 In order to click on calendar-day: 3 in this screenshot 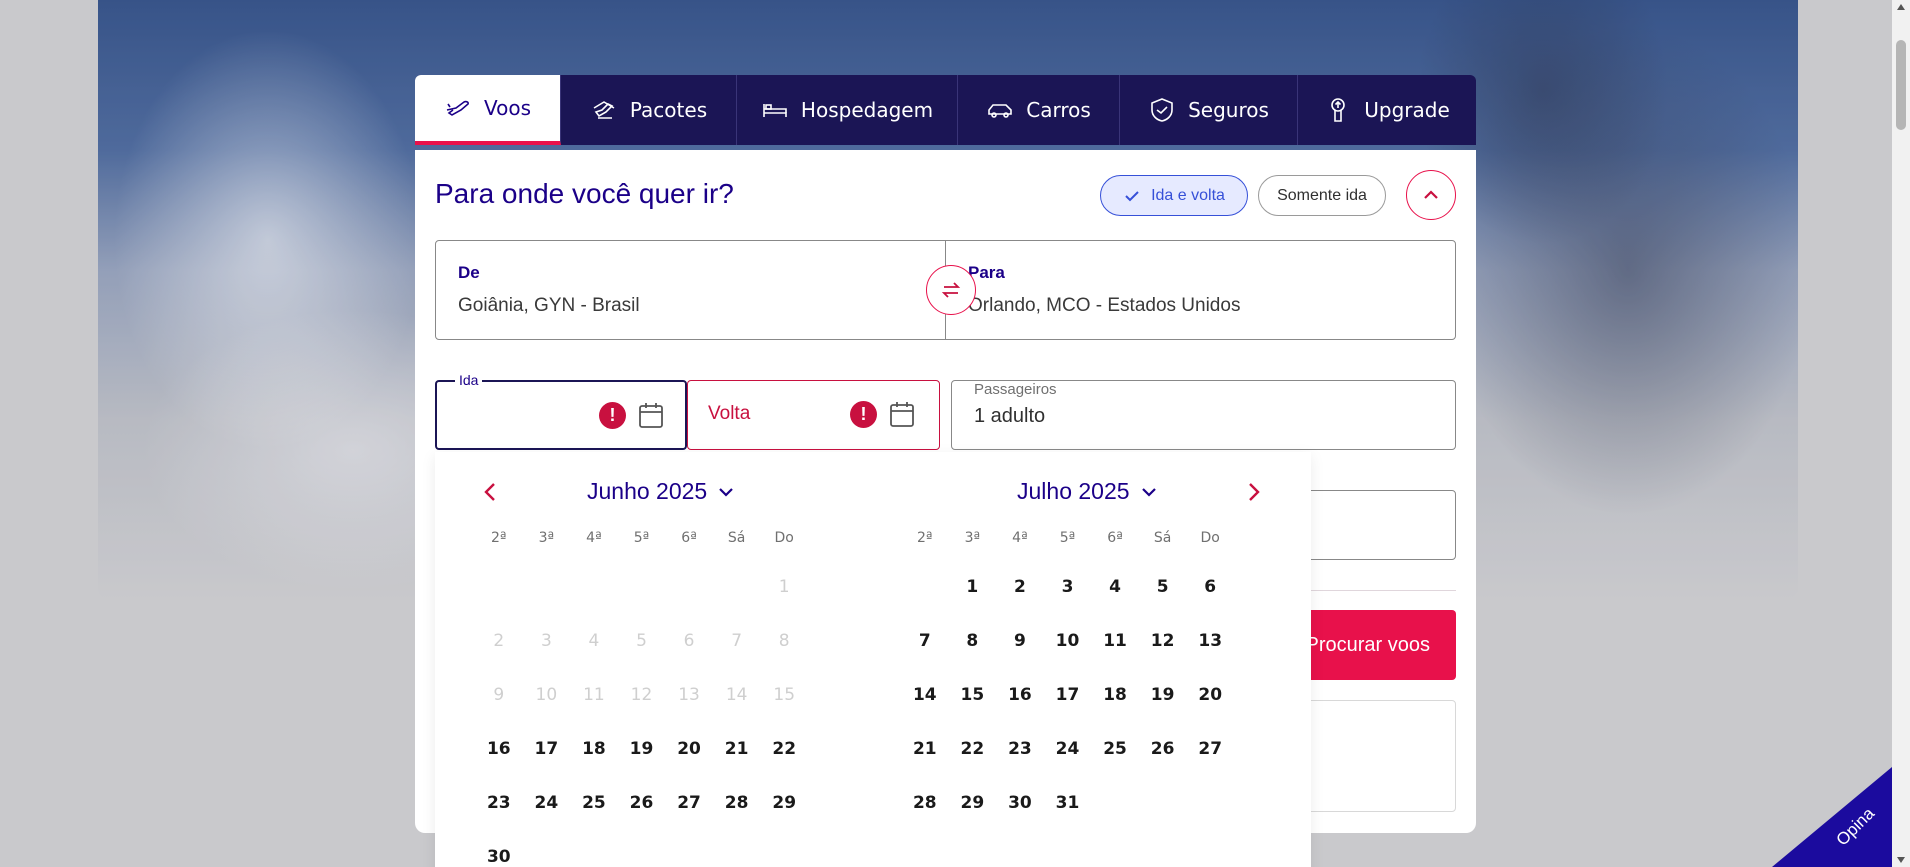, I will do `click(1068, 587)`.